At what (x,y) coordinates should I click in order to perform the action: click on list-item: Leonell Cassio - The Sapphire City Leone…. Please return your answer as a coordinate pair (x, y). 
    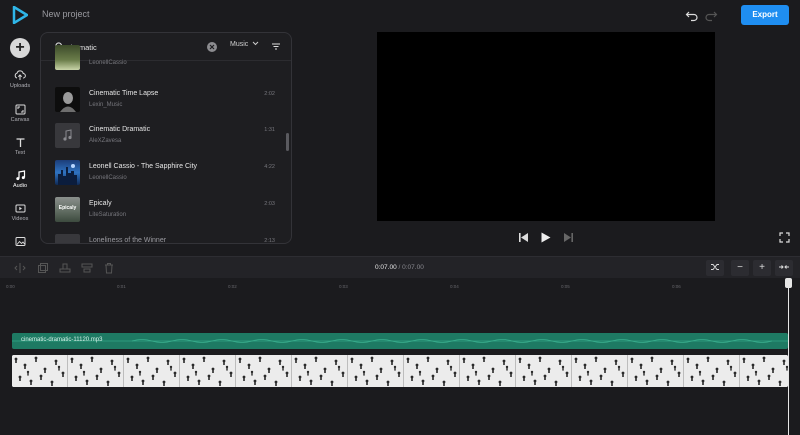
    Looking at the image, I should click on (168, 174).